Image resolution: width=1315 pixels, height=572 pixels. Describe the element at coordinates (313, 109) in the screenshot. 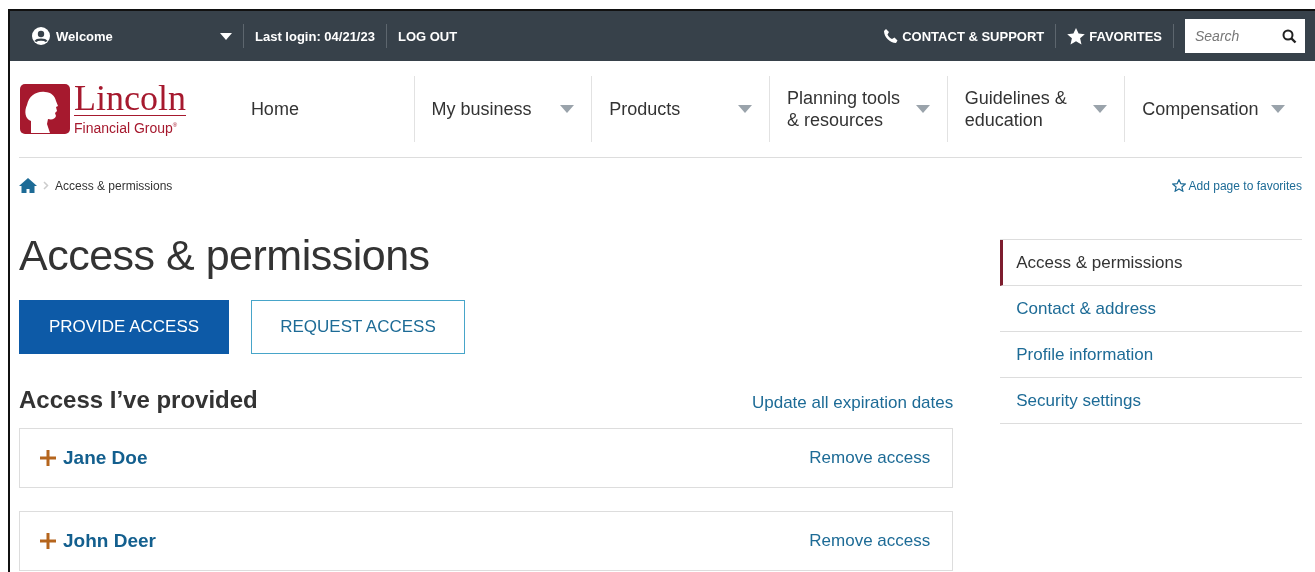

I see `nav-item: Home` at that location.